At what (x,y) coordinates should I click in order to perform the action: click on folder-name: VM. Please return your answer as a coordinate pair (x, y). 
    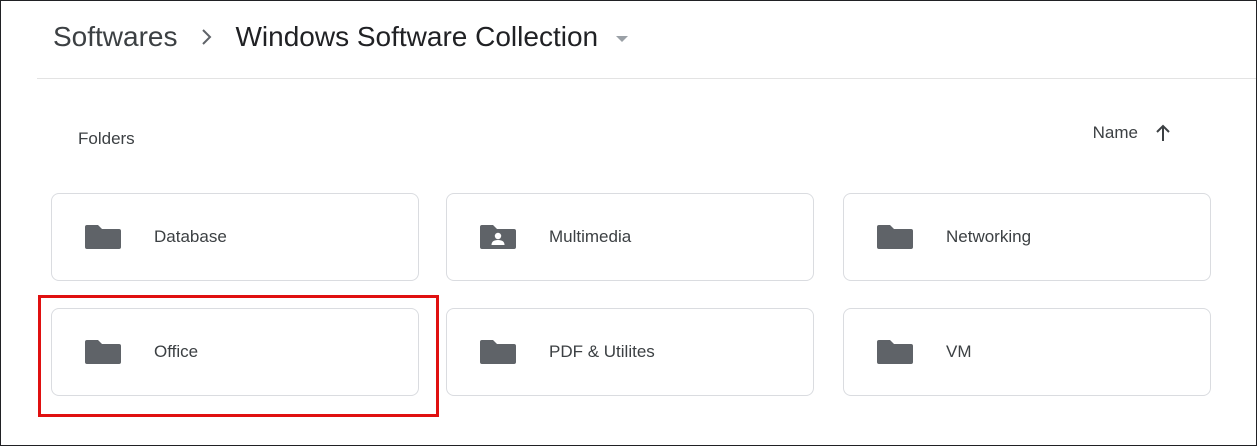
    Looking at the image, I should click on (959, 351).